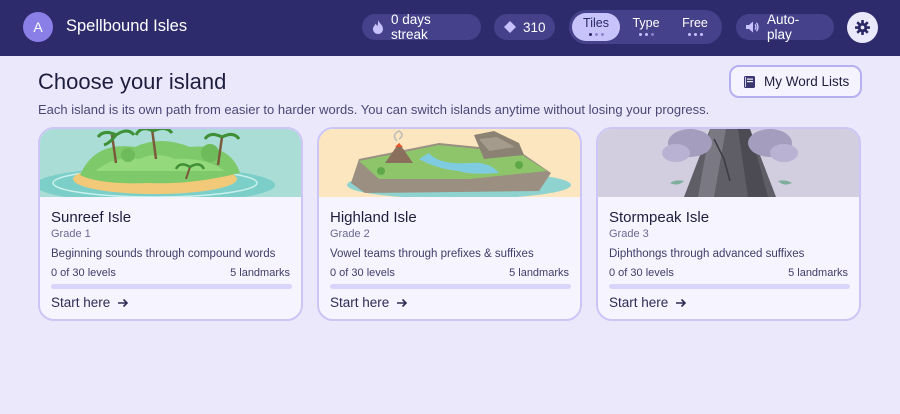 Image resolution: width=900 pixels, height=414 pixels. What do you see at coordinates (38, 27) in the screenshot?
I see `user-avatar: A` at bounding box center [38, 27].